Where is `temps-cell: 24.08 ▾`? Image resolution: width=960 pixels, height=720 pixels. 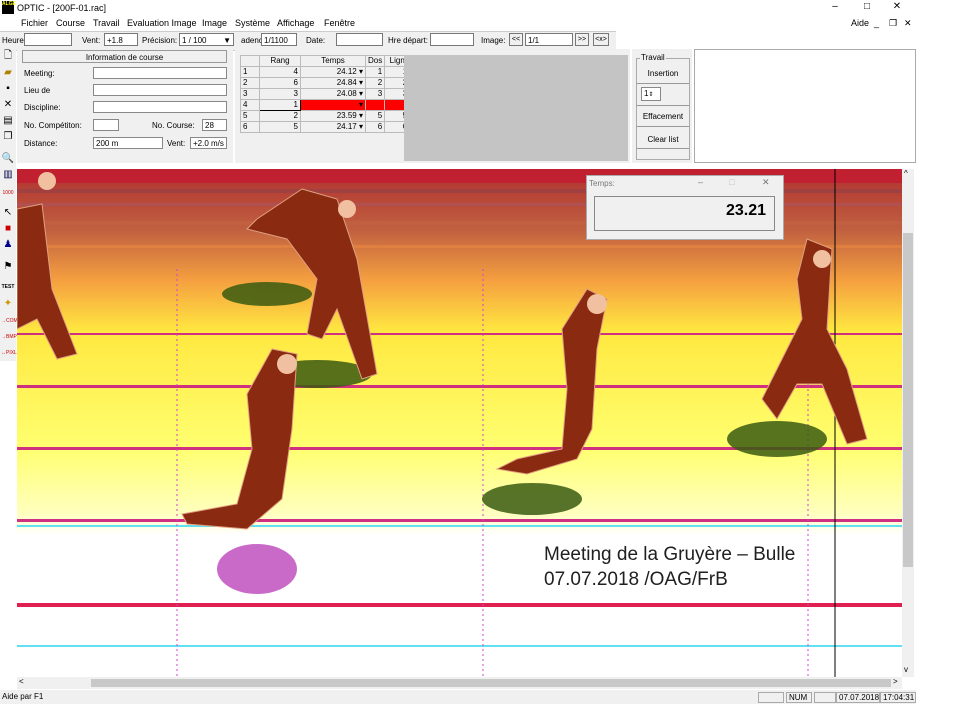
temps-cell: 24.08 ▾ is located at coordinates (333, 94).